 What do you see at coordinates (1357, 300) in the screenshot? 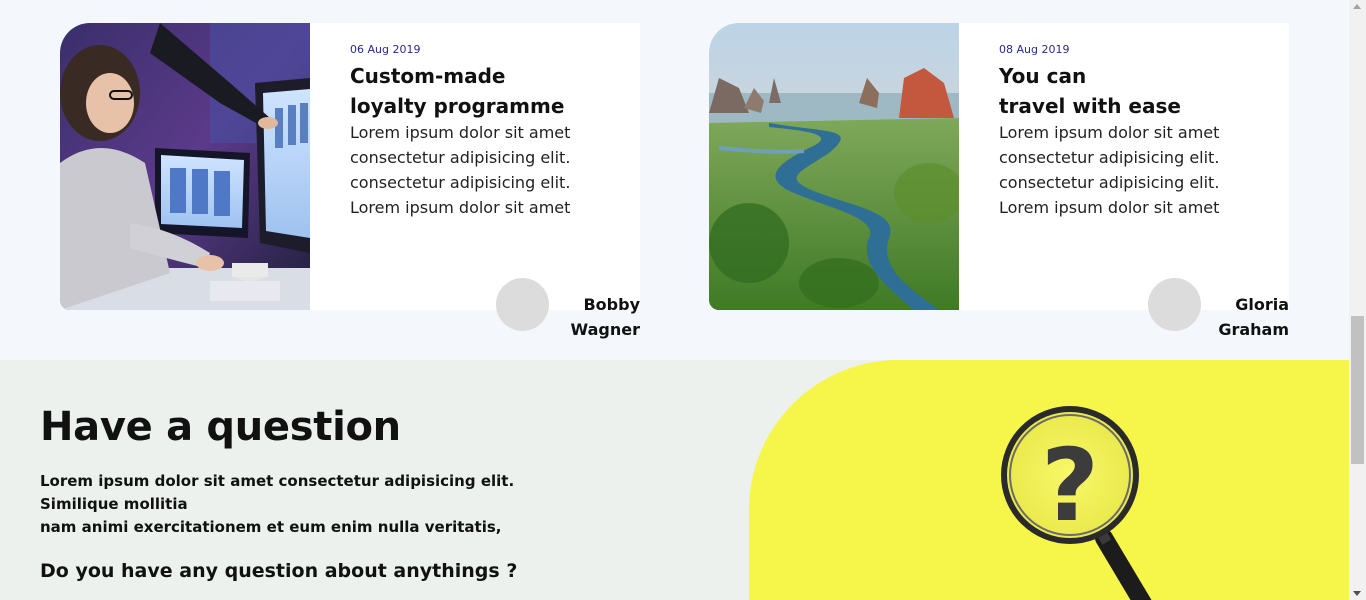
I see `page-scrollbar` at bounding box center [1357, 300].